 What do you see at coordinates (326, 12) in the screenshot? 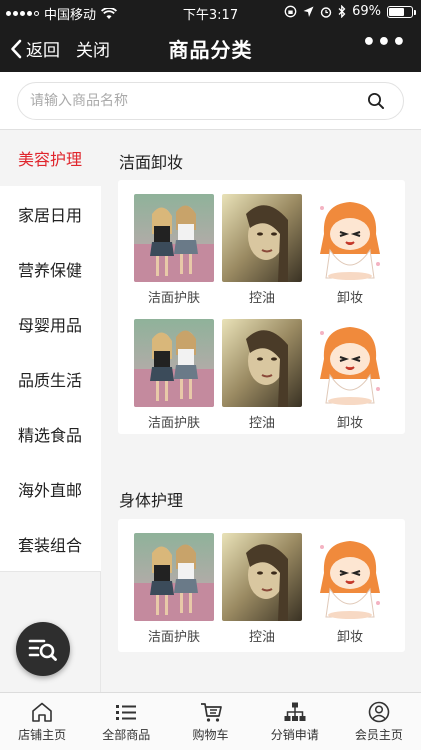
I see `alarm-icon` at bounding box center [326, 12].